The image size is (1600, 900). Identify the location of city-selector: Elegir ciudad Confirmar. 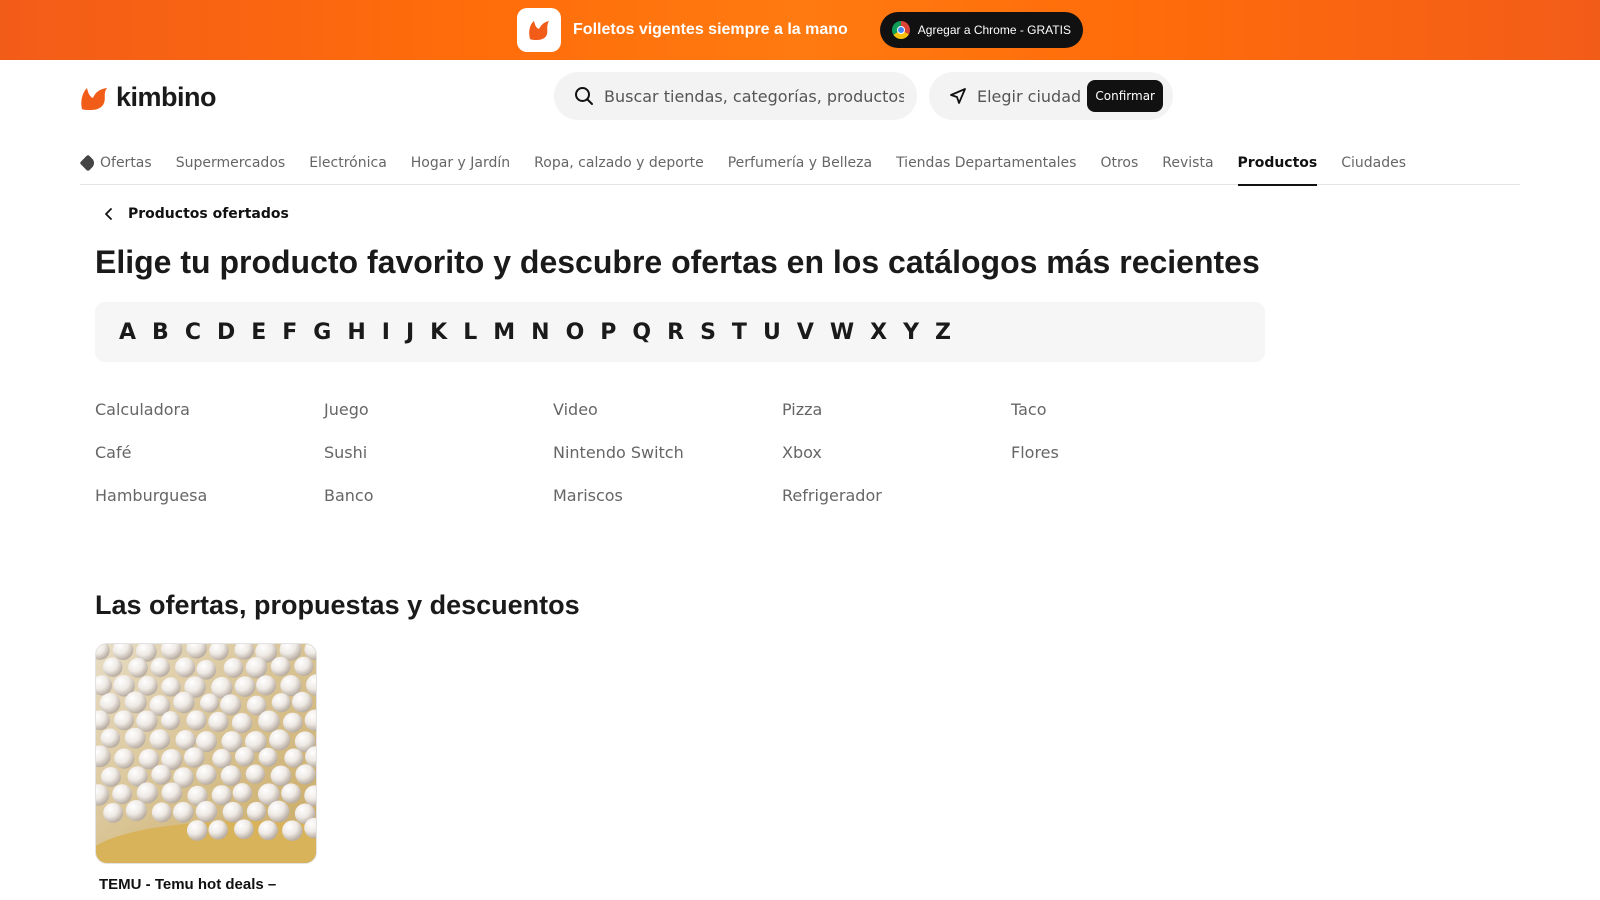
(1051, 96).